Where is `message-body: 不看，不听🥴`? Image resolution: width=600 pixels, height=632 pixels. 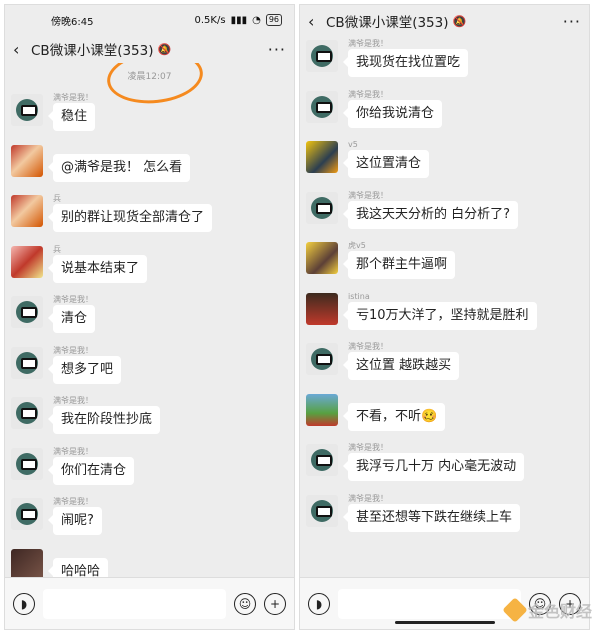
message-body: 不看，不听🥴 is located at coordinates (394, 411).